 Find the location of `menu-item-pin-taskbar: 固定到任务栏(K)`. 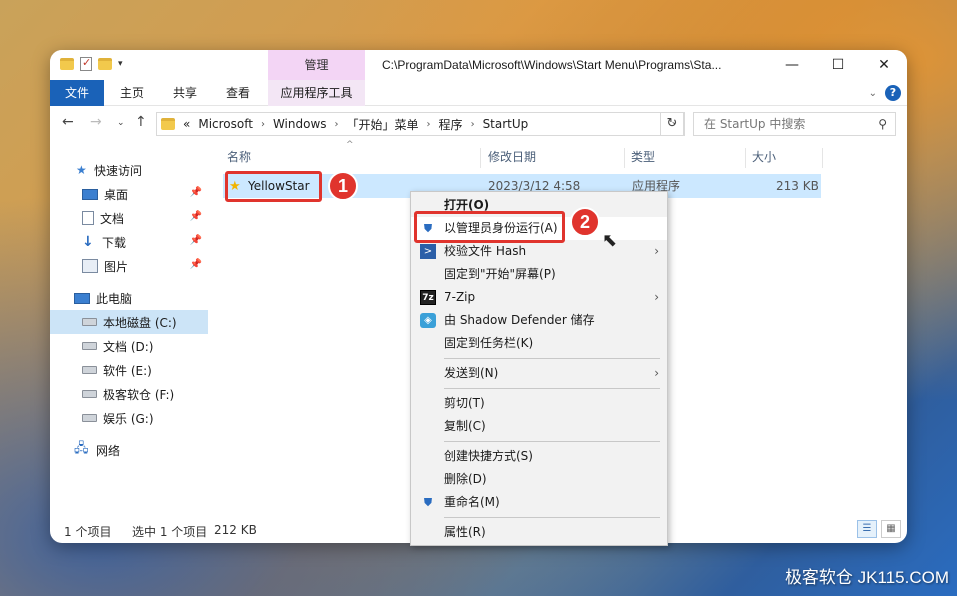

menu-item-pin-taskbar: 固定到任务栏(K) is located at coordinates (539, 343).